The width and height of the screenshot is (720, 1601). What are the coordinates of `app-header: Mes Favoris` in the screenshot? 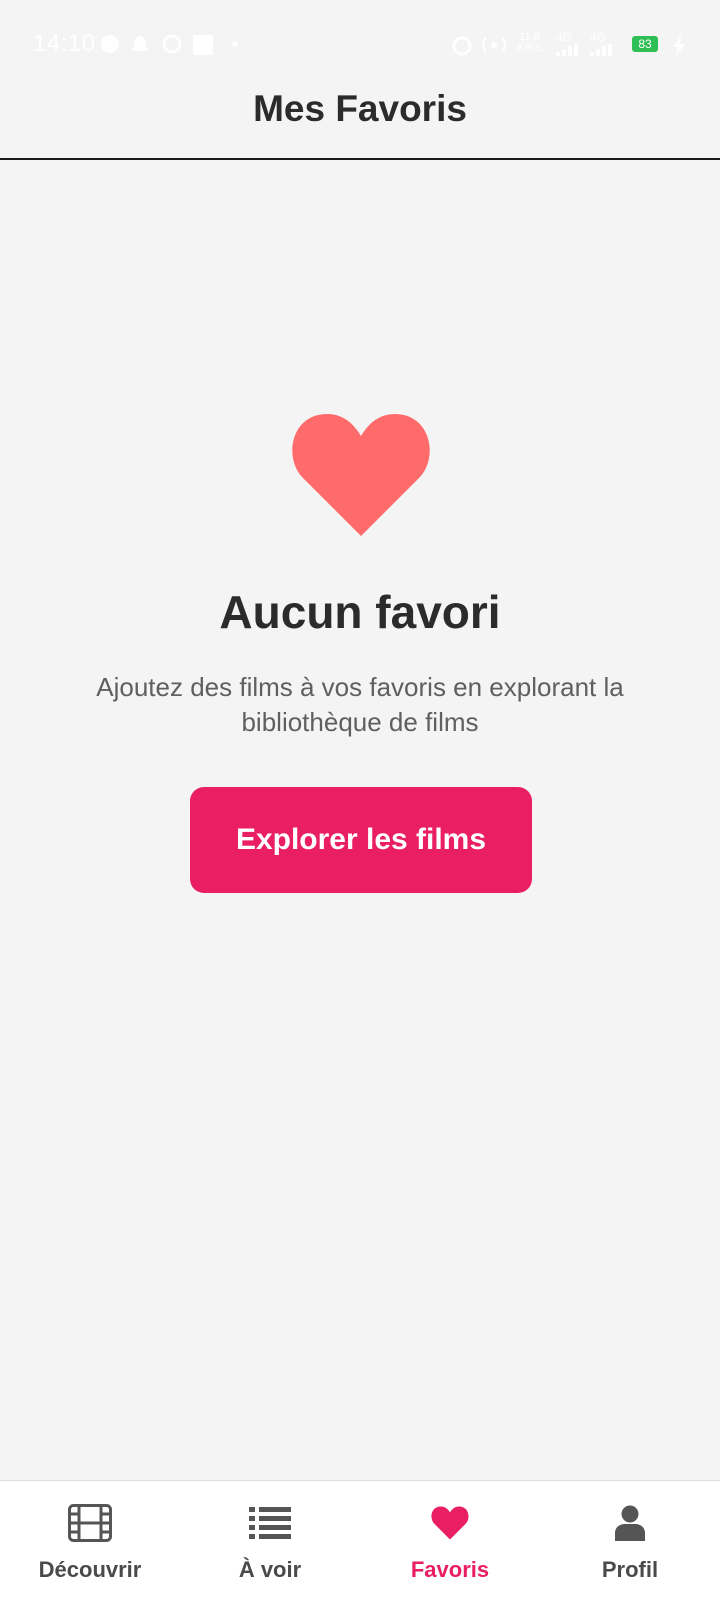 It's located at (360, 115).